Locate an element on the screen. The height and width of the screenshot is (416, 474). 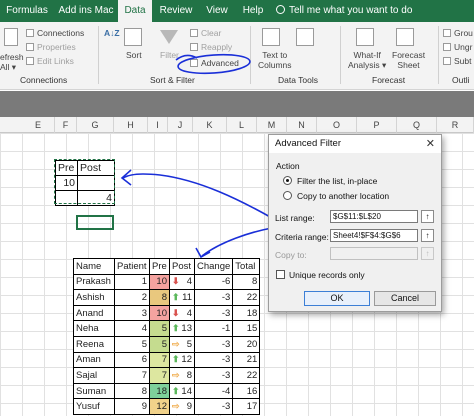
reapply-button: Reapply is located at coordinates (211, 47).